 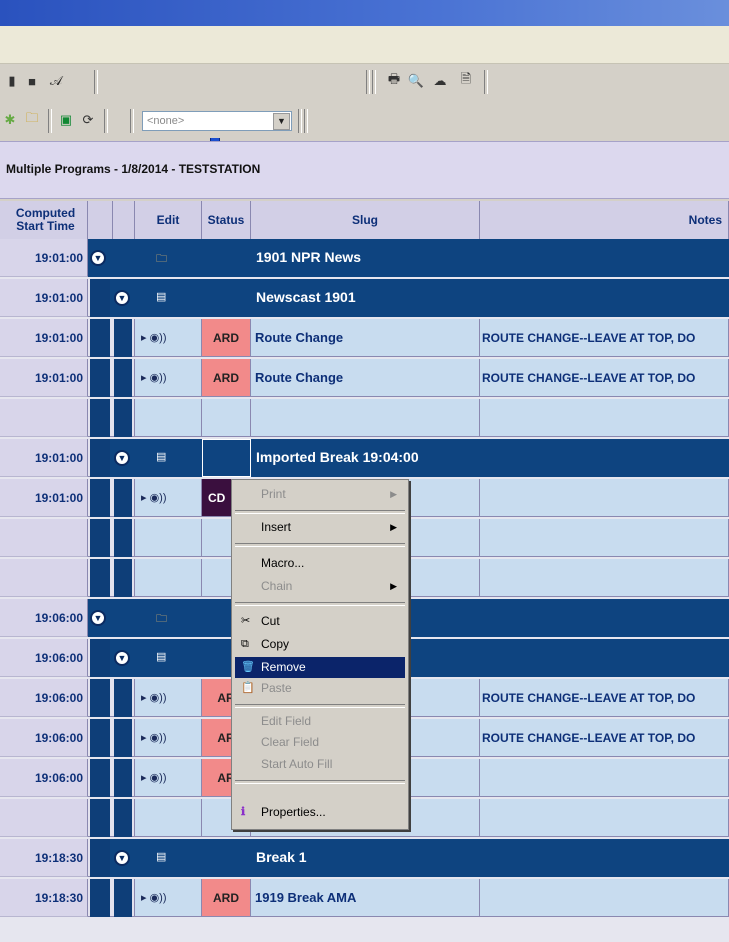 What do you see at coordinates (168, 220) in the screenshot?
I see `column-header-edit: Edit` at bounding box center [168, 220].